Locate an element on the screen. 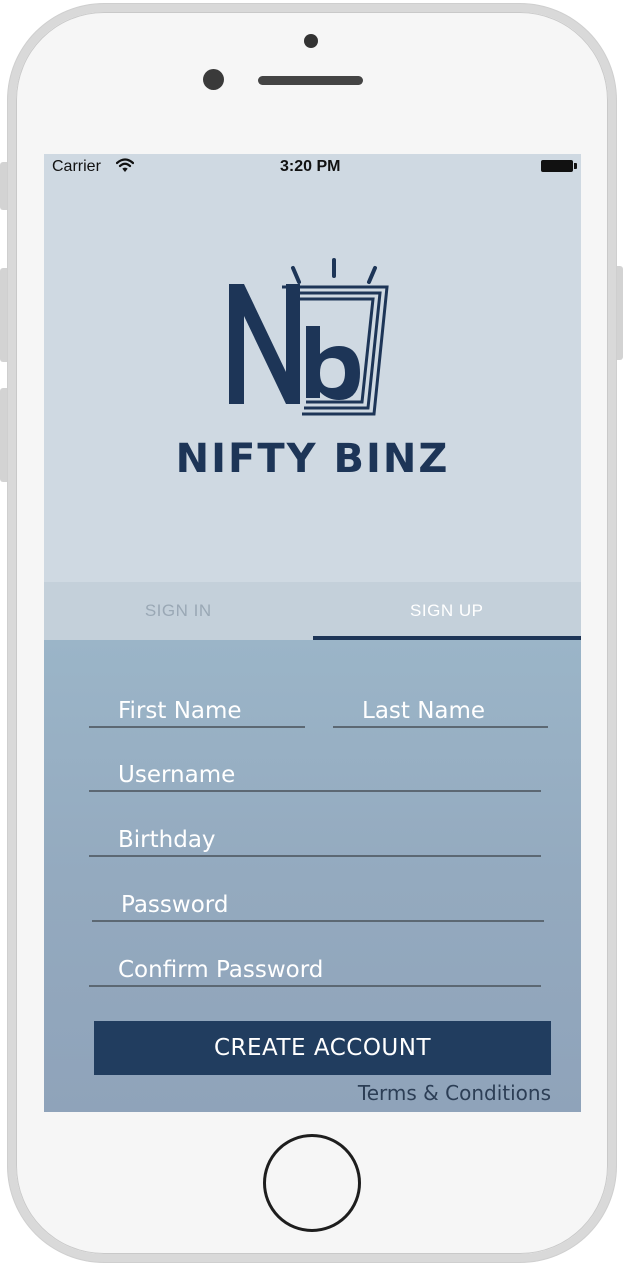 This screenshot has width=623, height=1267. auth-tabs: SIGN IN SIGN UP is located at coordinates (312, 611).